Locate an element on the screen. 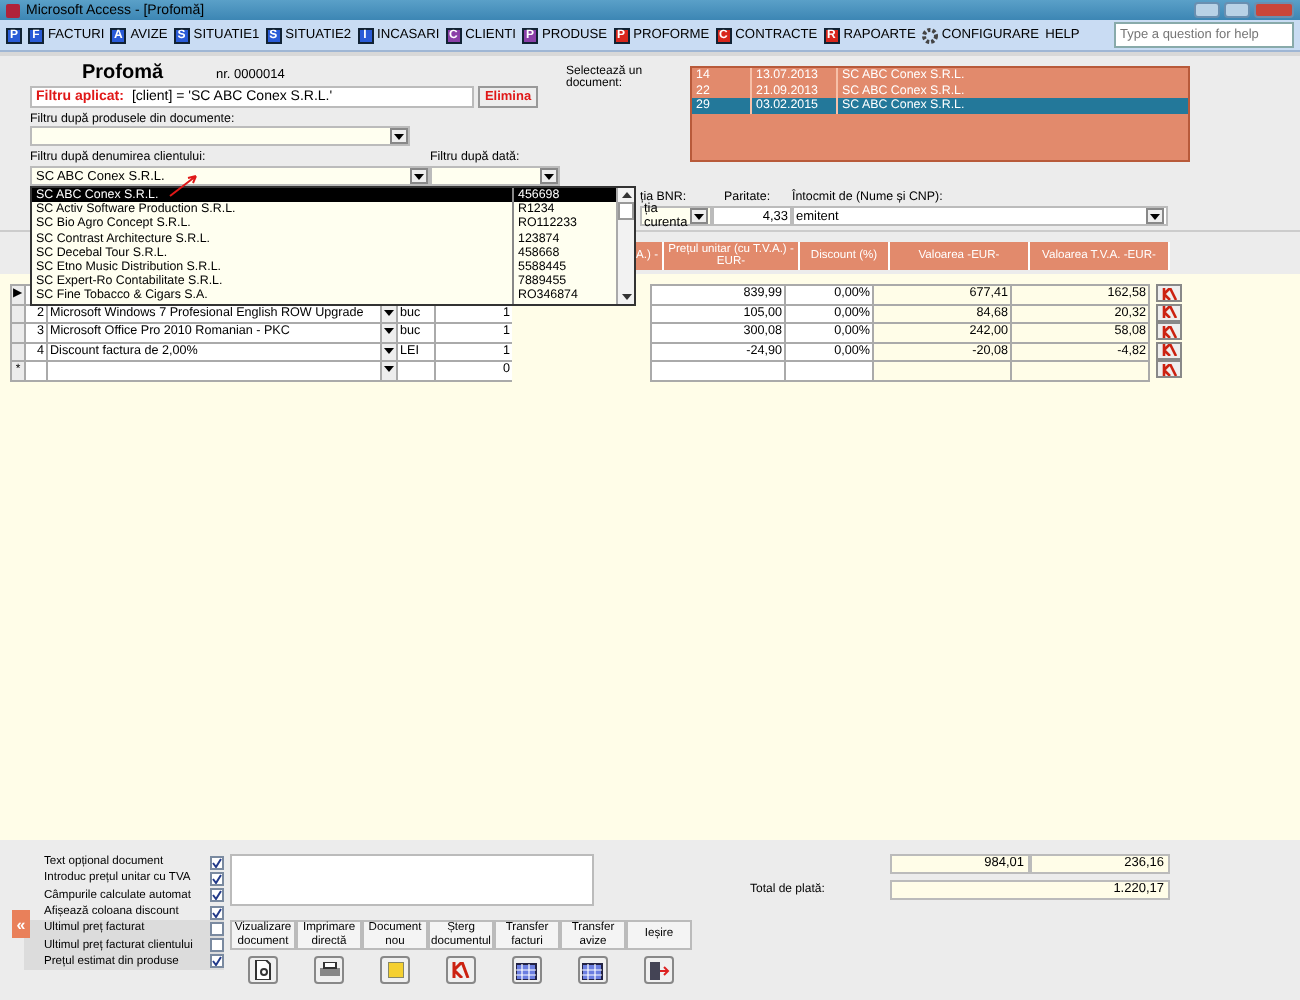  optional-text-field is located at coordinates (412, 880).